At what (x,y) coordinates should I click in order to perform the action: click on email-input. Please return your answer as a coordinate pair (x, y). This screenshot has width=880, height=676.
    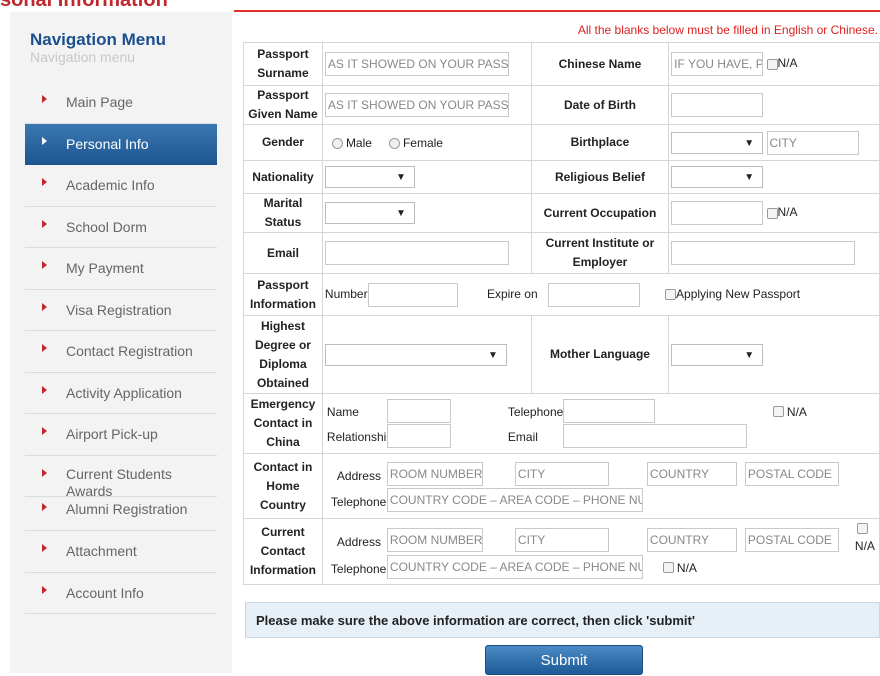
    Looking at the image, I should click on (416, 253).